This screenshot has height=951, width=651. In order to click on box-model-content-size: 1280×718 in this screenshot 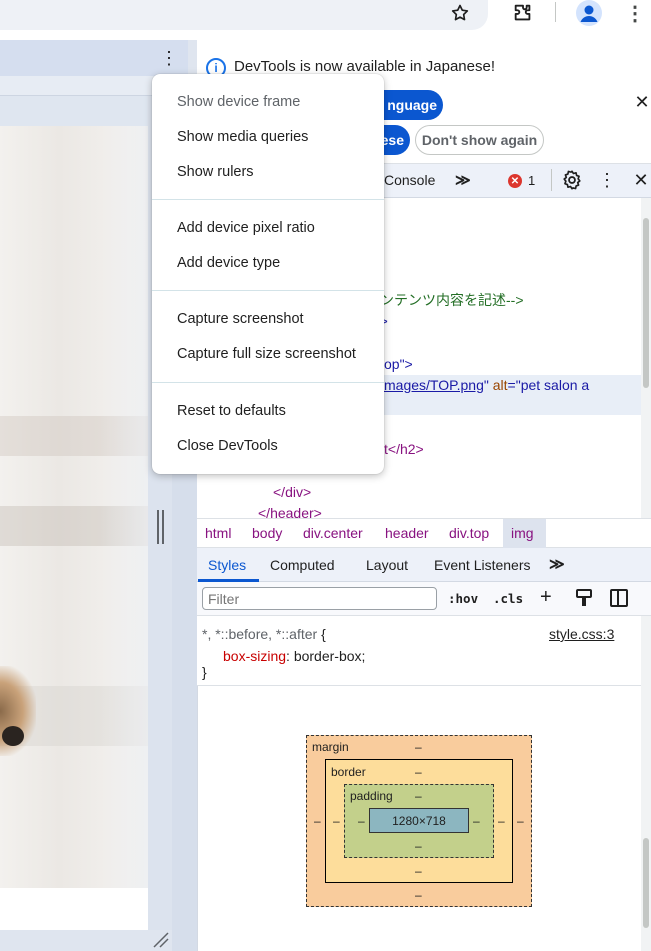, I will do `click(419, 820)`.